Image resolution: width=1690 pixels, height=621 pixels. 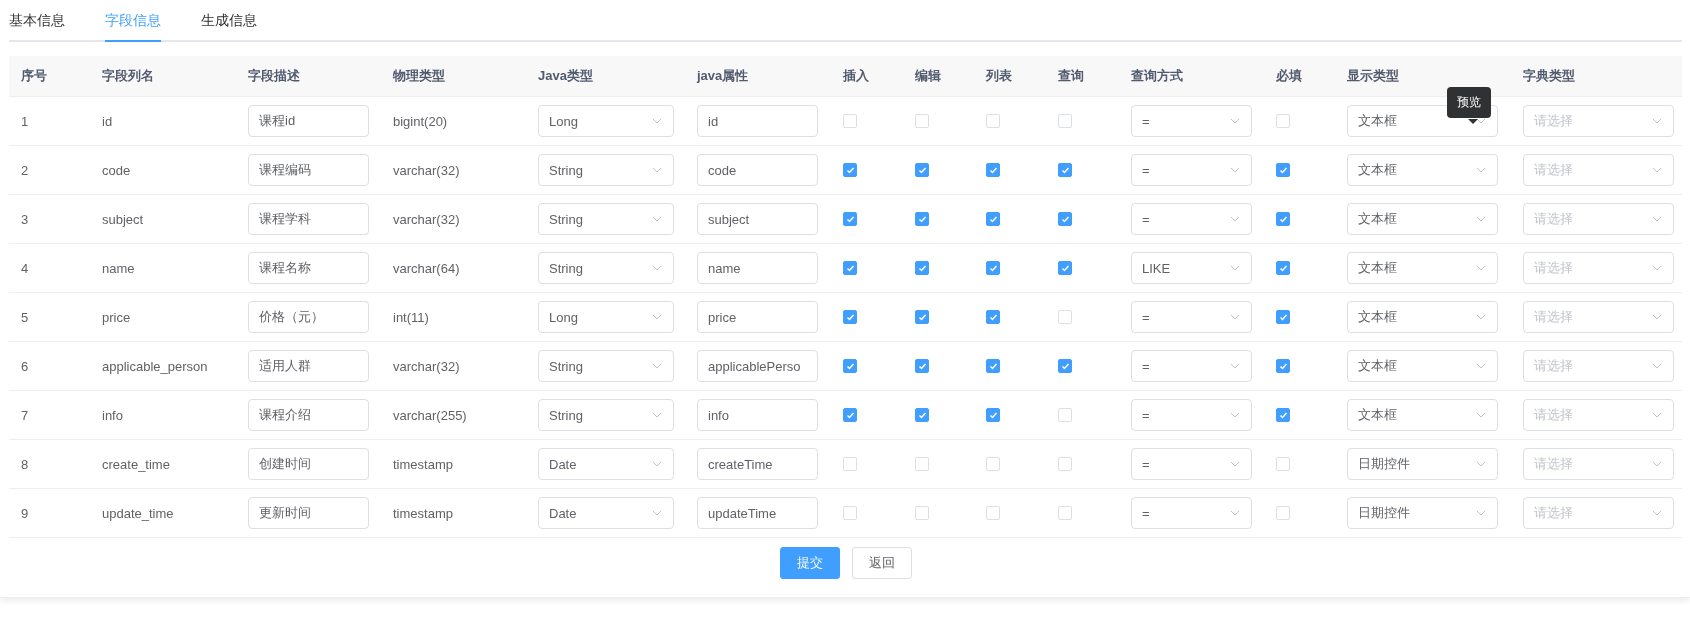 What do you see at coordinates (25, 464) in the screenshot?
I see `table-cell: 8` at bounding box center [25, 464].